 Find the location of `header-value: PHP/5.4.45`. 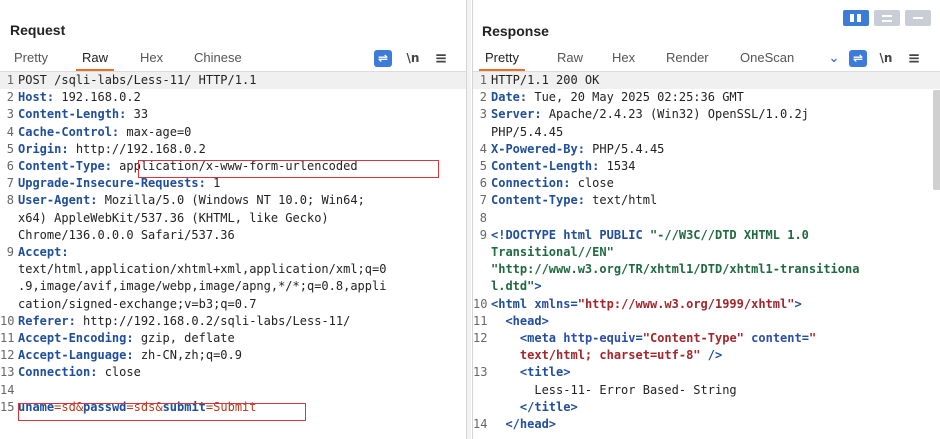

header-value: PHP/5.4.45 is located at coordinates (628, 148).